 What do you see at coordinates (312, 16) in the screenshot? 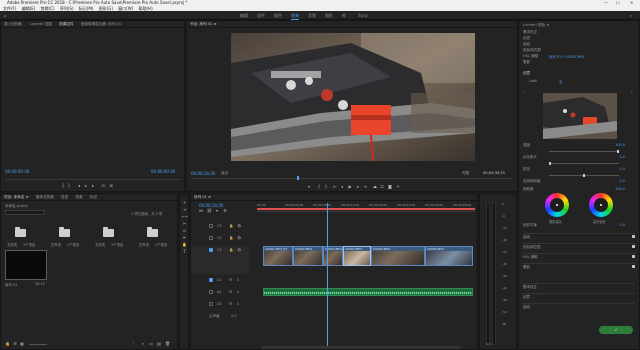
I see `workspace-tab-audio: 音频` at bounding box center [312, 16].